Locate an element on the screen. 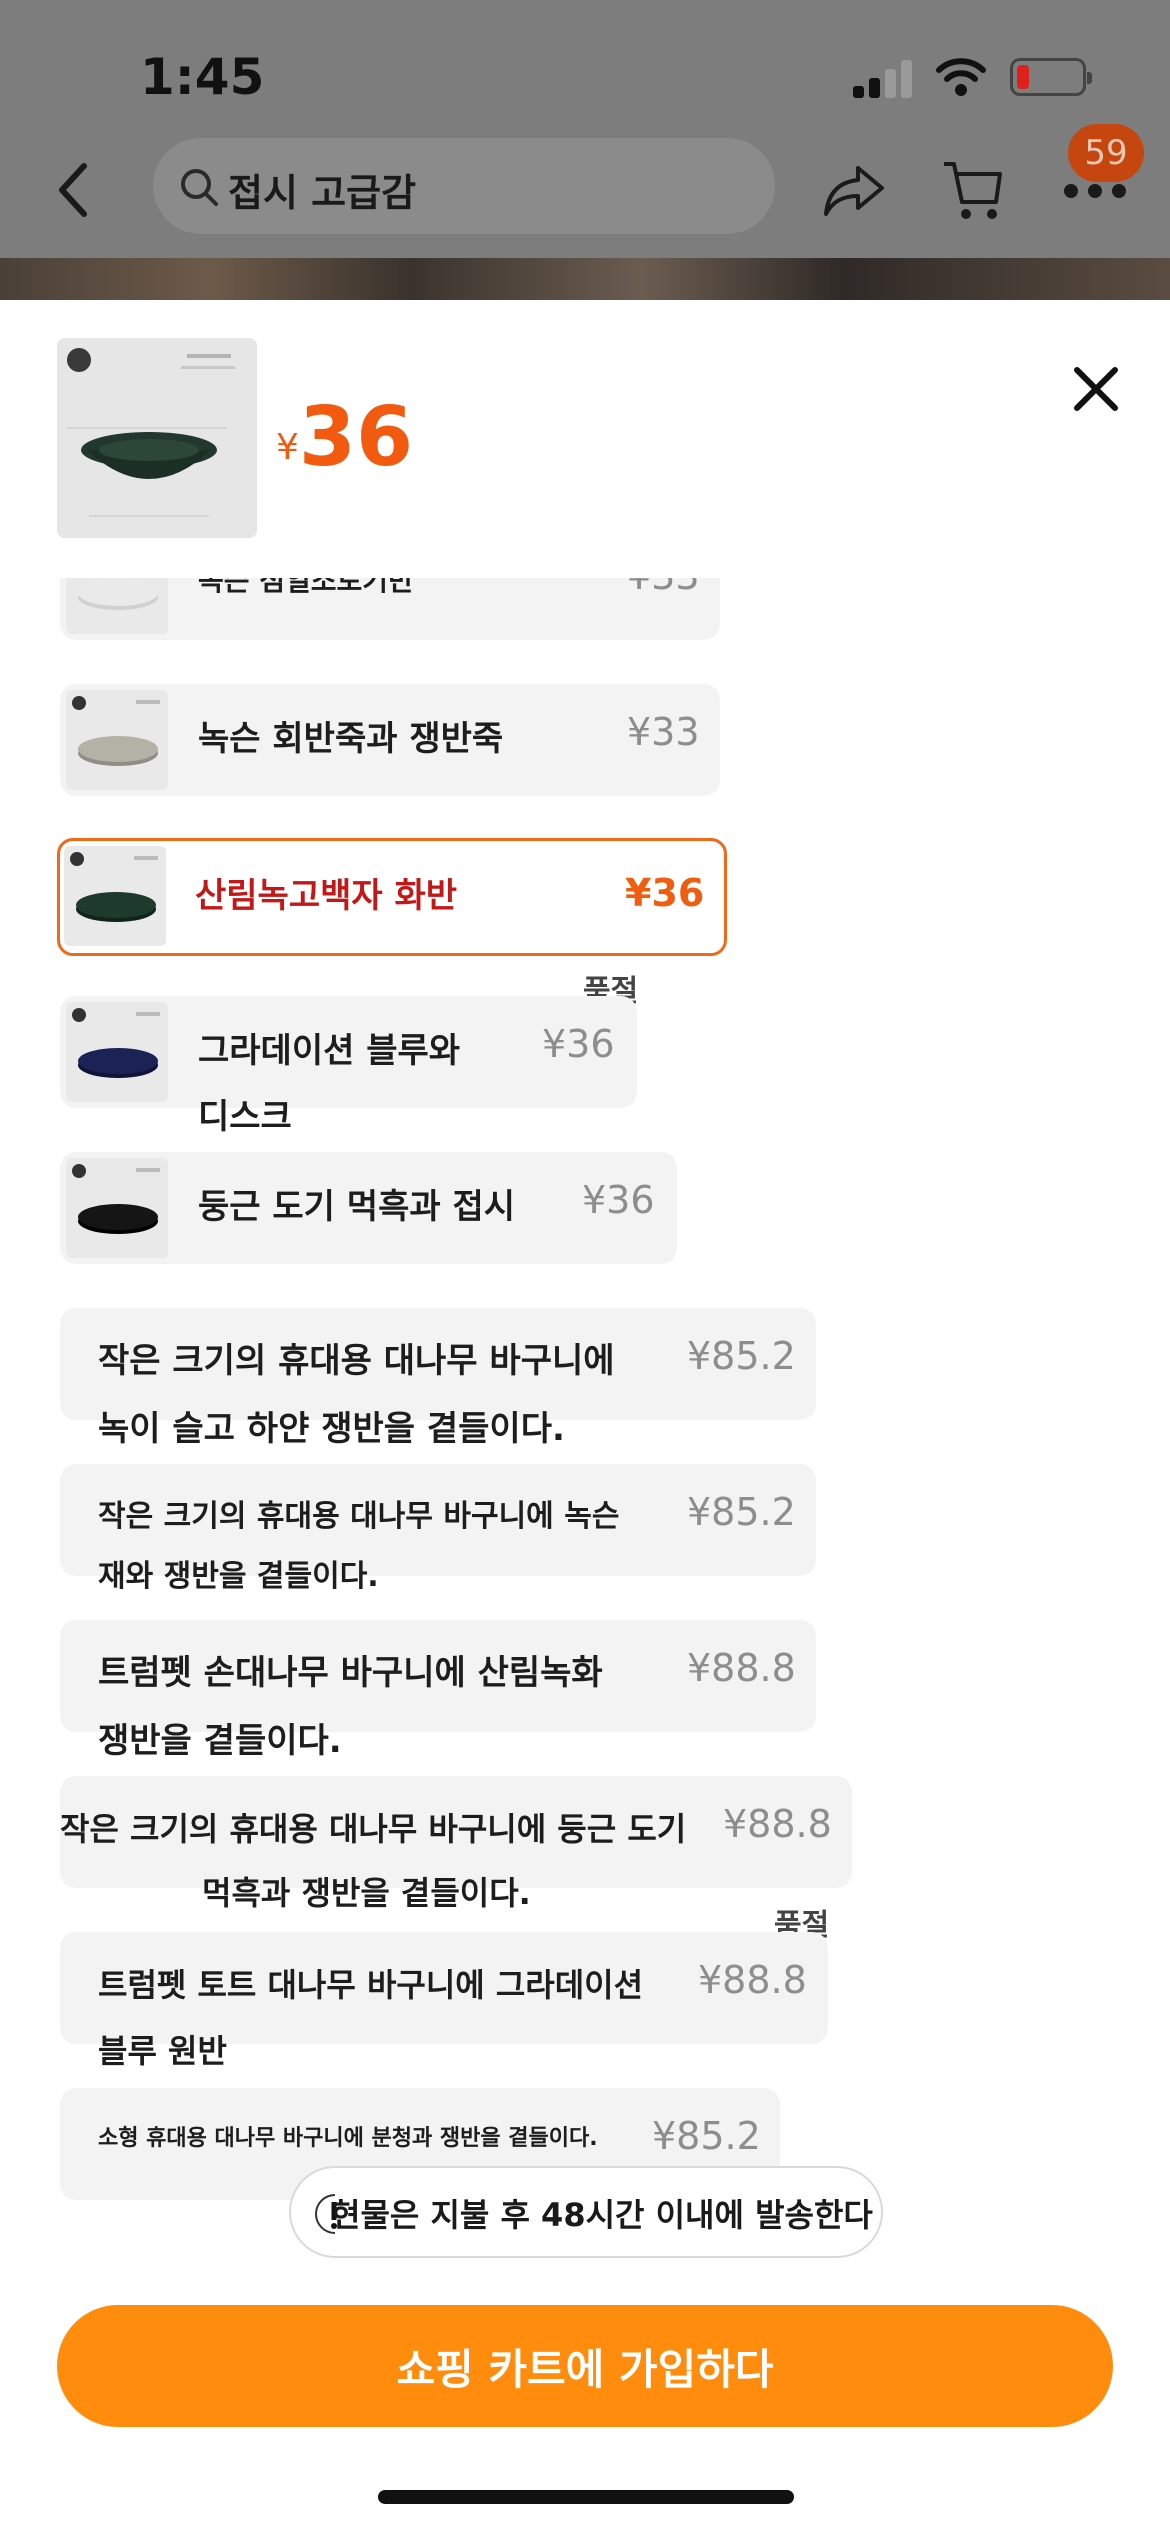  product-thumbnail is located at coordinates (157, 438).